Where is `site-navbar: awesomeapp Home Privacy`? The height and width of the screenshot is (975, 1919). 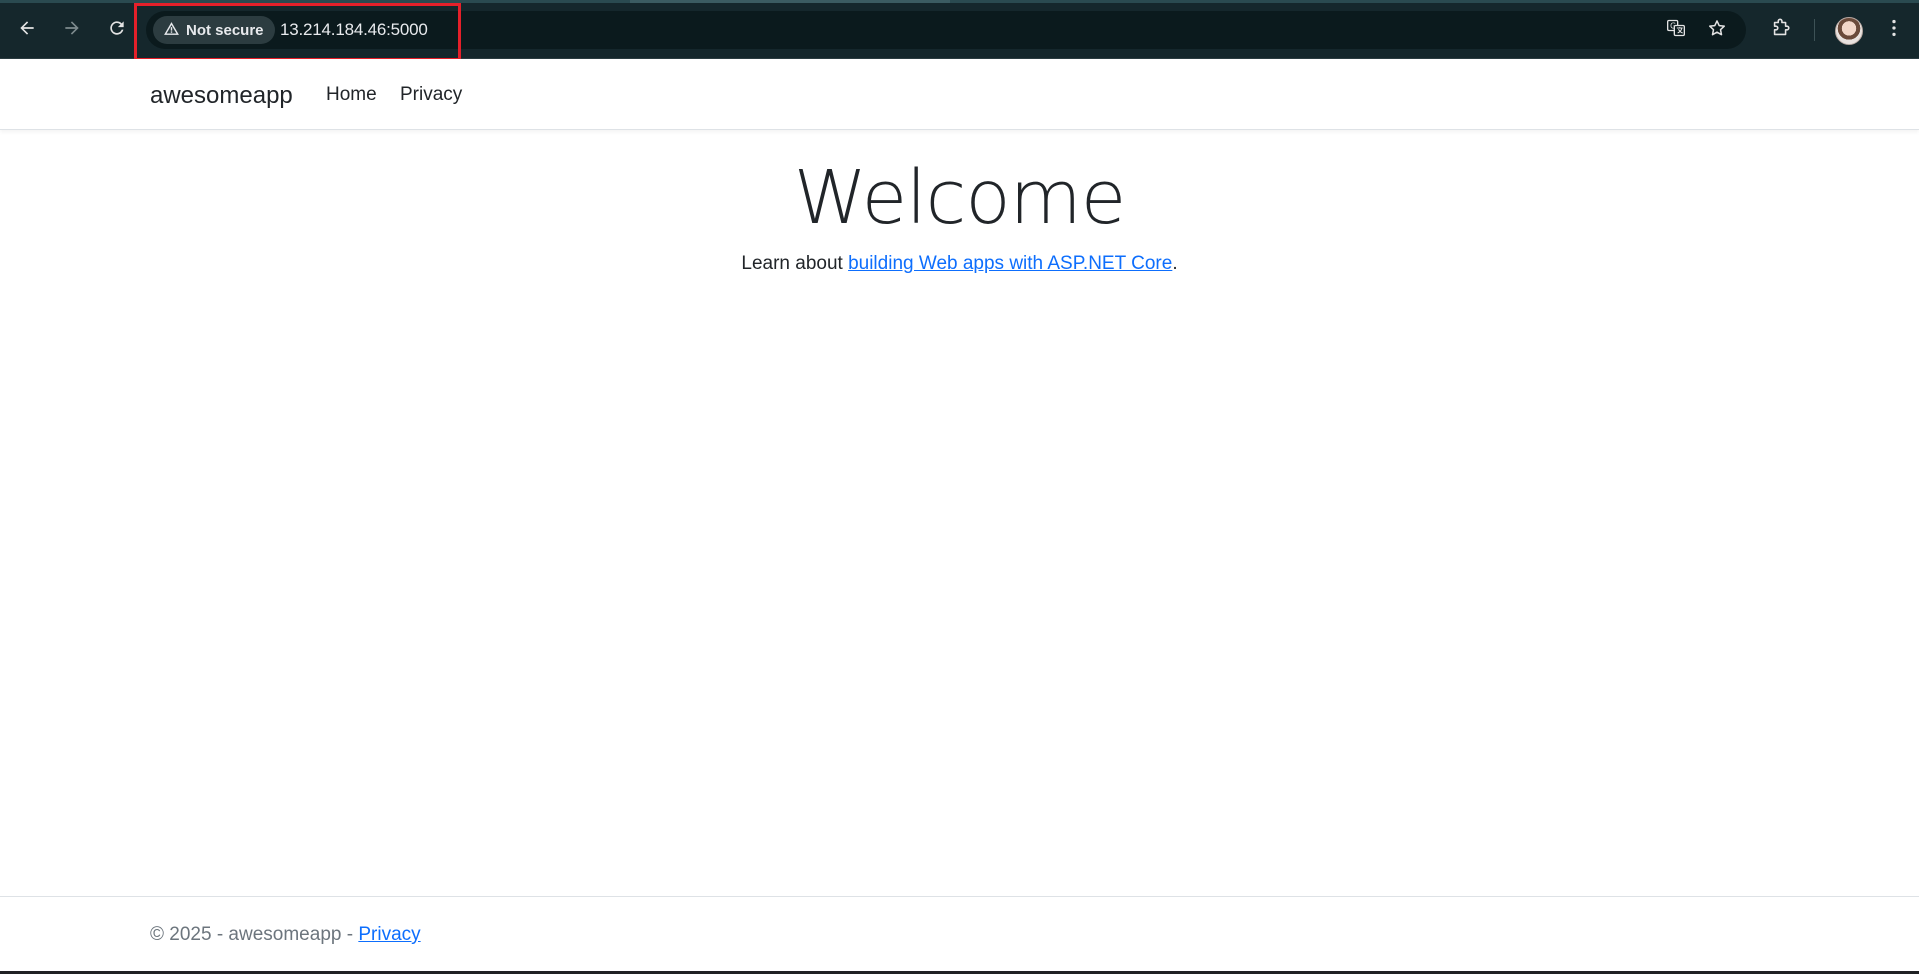
site-navbar: awesomeapp Home Privacy is located at coordinates (959, 94).